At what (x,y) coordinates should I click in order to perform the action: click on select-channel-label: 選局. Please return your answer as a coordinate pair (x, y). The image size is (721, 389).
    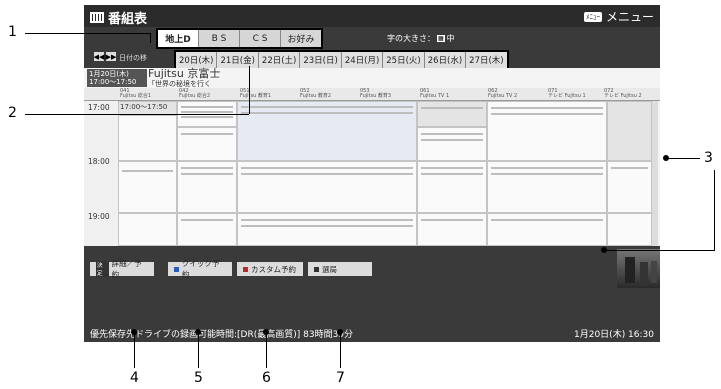
    Looking at the image, I should click on (329, 269).